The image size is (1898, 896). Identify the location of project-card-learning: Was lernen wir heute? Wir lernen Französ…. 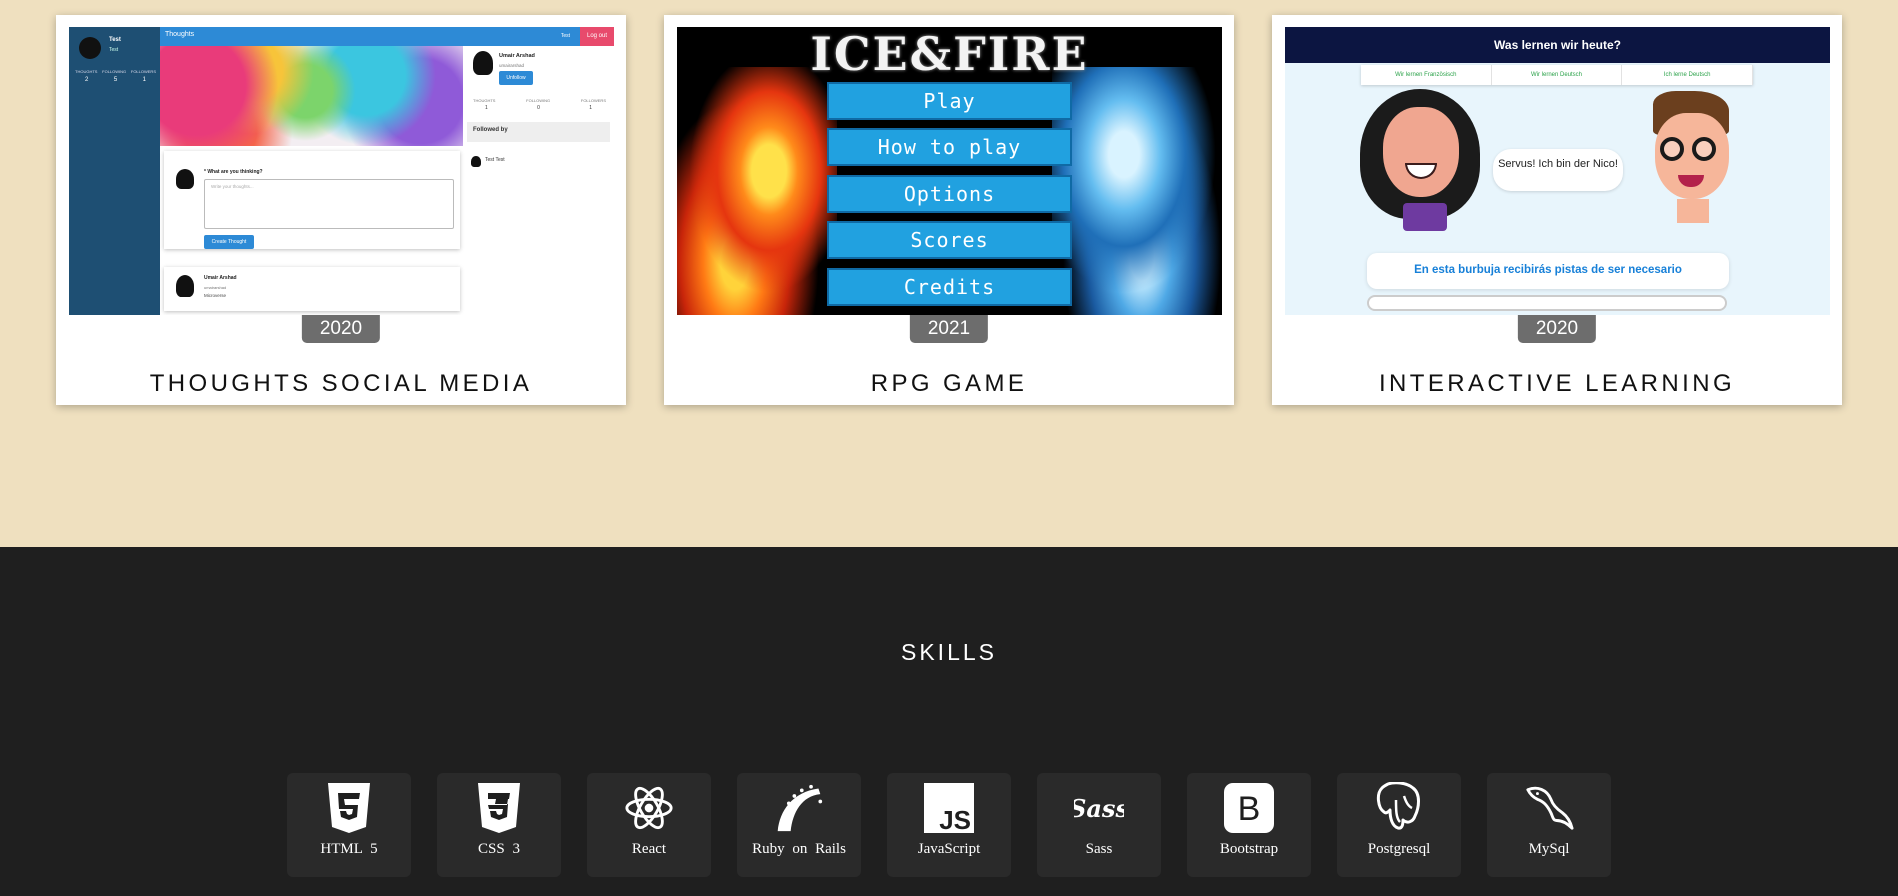
(1557, 210).